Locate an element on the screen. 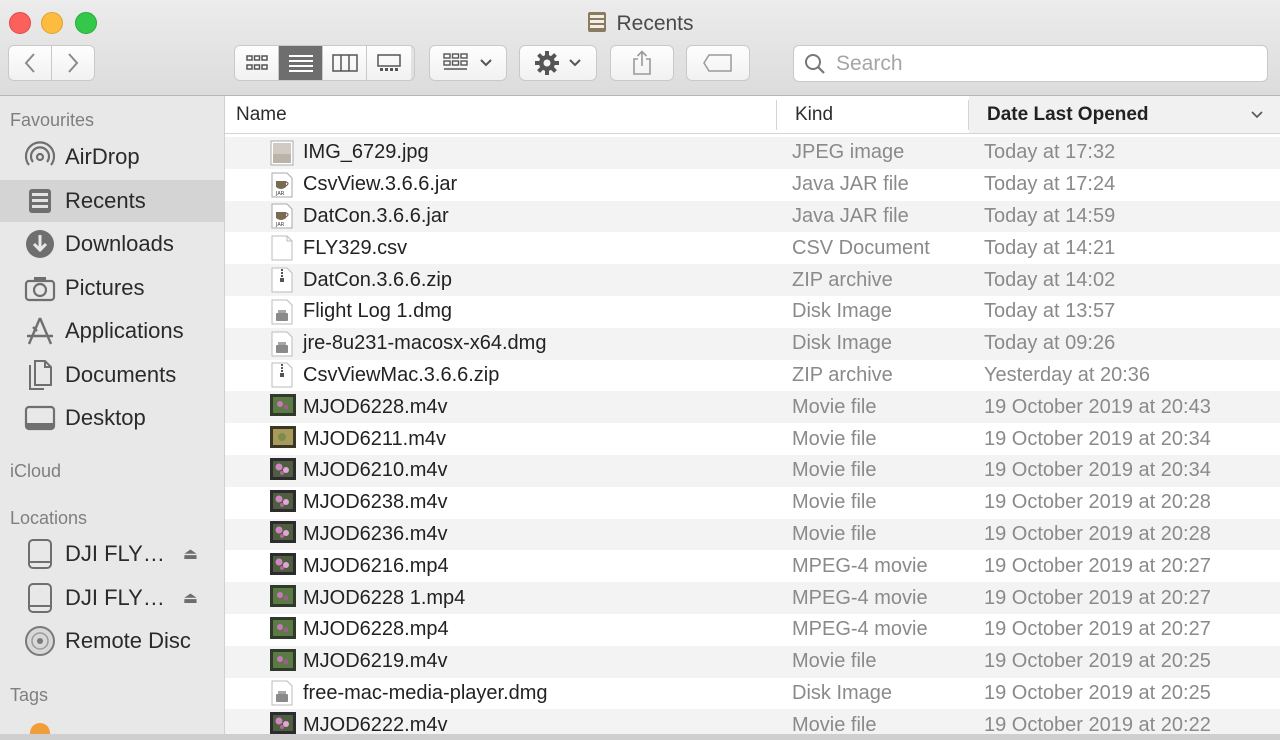 This screenshot has width=1280, height=740. columns-icon is located at coordinates (344, 63).